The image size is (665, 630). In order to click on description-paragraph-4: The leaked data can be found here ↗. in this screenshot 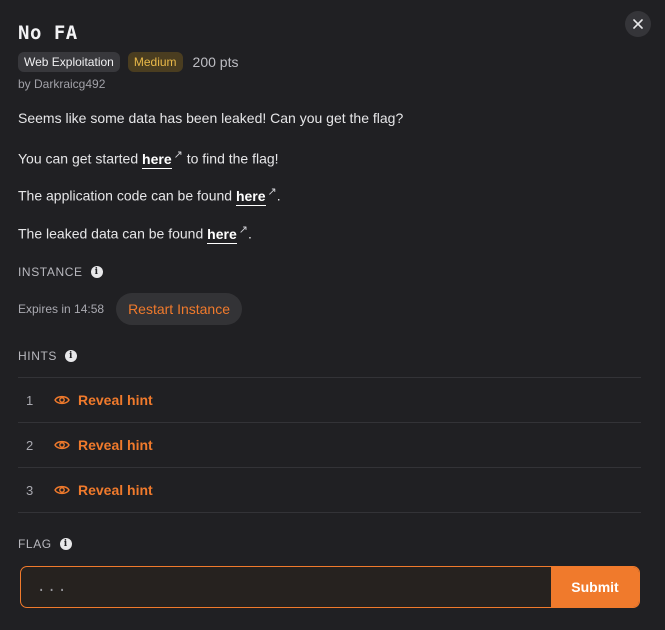, I will do `click(135, 233)`.